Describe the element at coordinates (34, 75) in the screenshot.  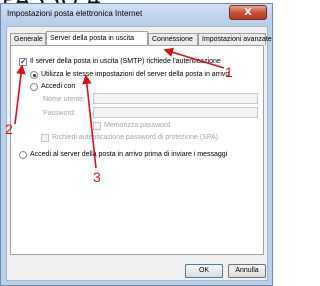
I see `use-same-settings-radio` at that location.